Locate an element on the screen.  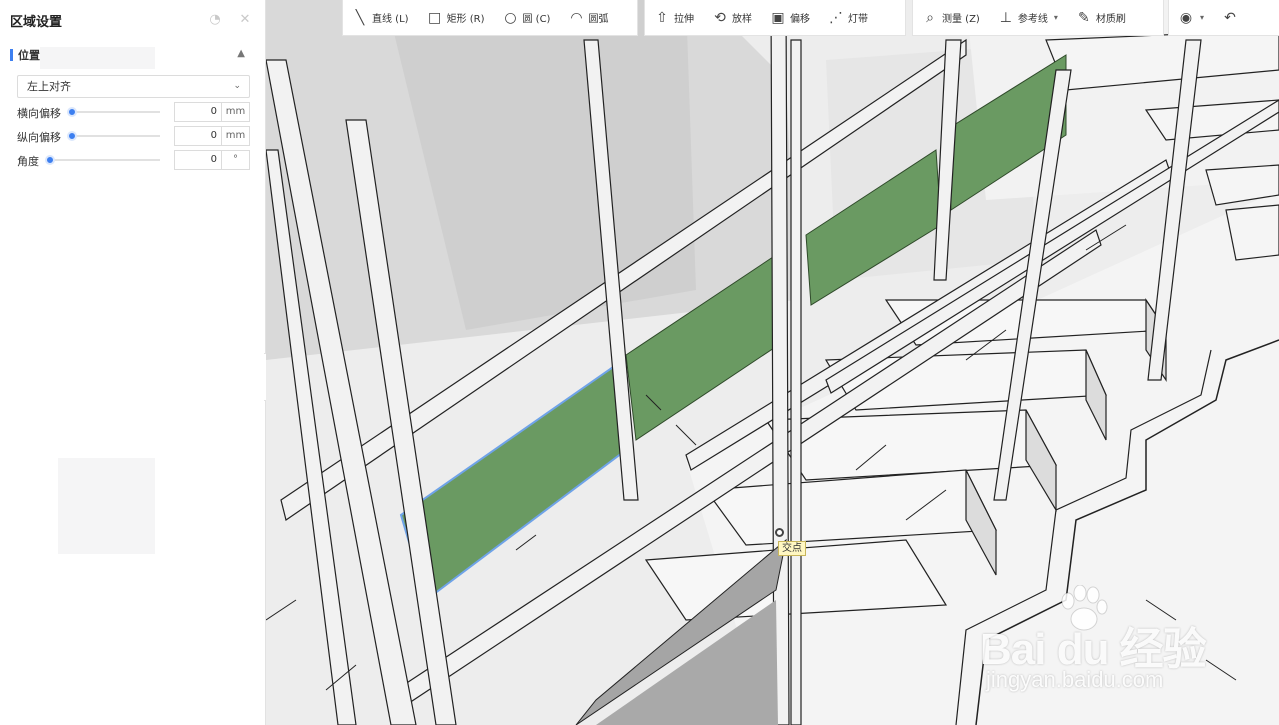
loft-icon: ⟲ is located at coordinates (720, 17).